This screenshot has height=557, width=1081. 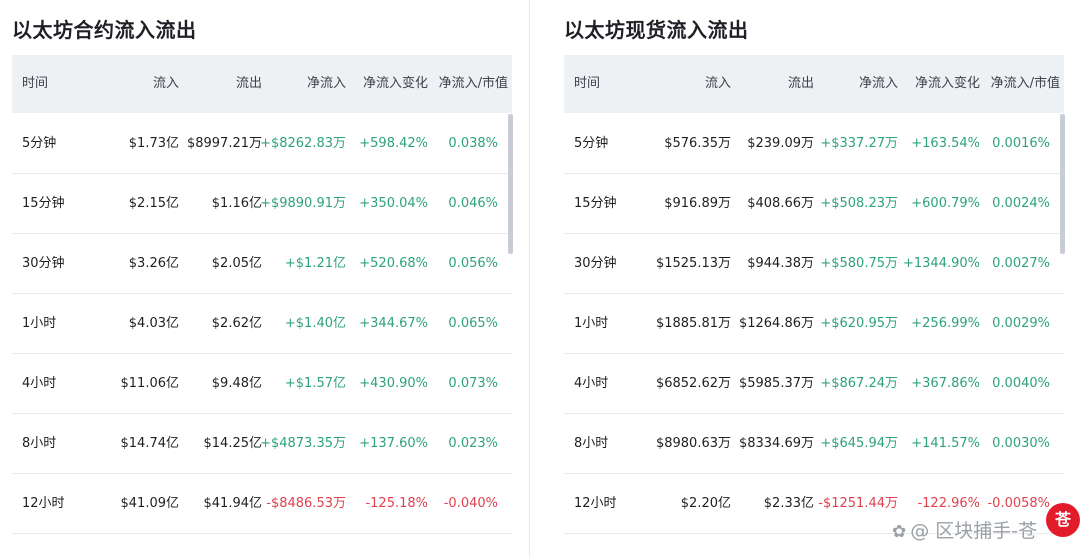 I want to click on inflow-cell: $1525.13万, so click(x=693, y=263).